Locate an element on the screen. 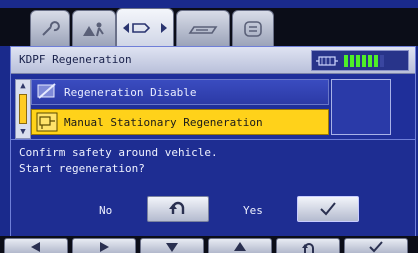  tab-list is located at coordinates (253, 28).